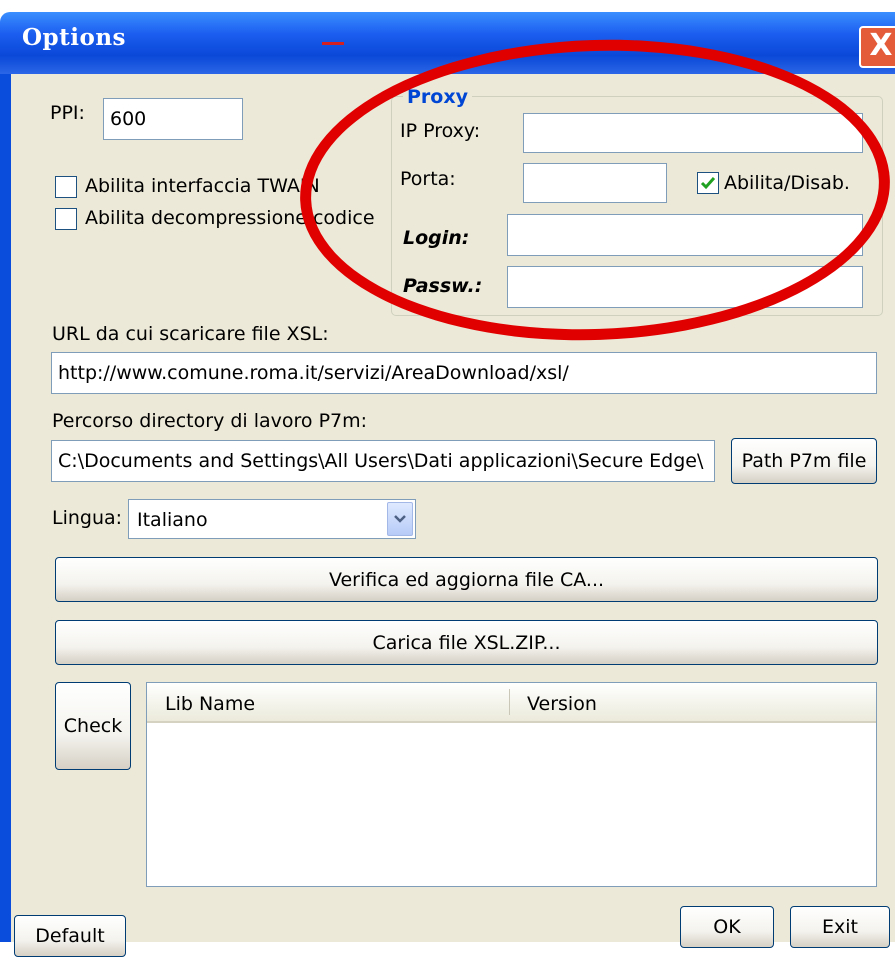 Image resolution: width=895 pixels, height=961 pixels. I want to click on check-icon, so click(708, 183).